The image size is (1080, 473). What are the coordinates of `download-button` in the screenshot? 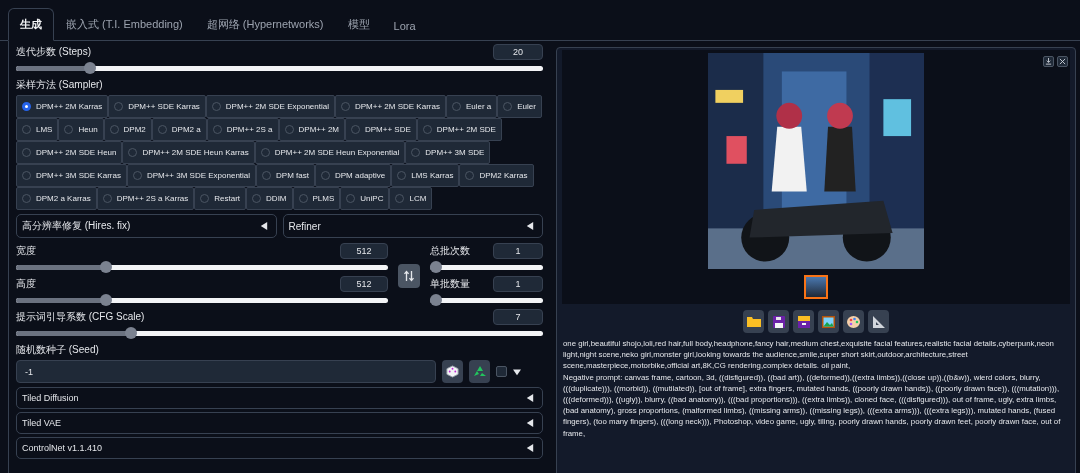 It's located at (1048, 61).